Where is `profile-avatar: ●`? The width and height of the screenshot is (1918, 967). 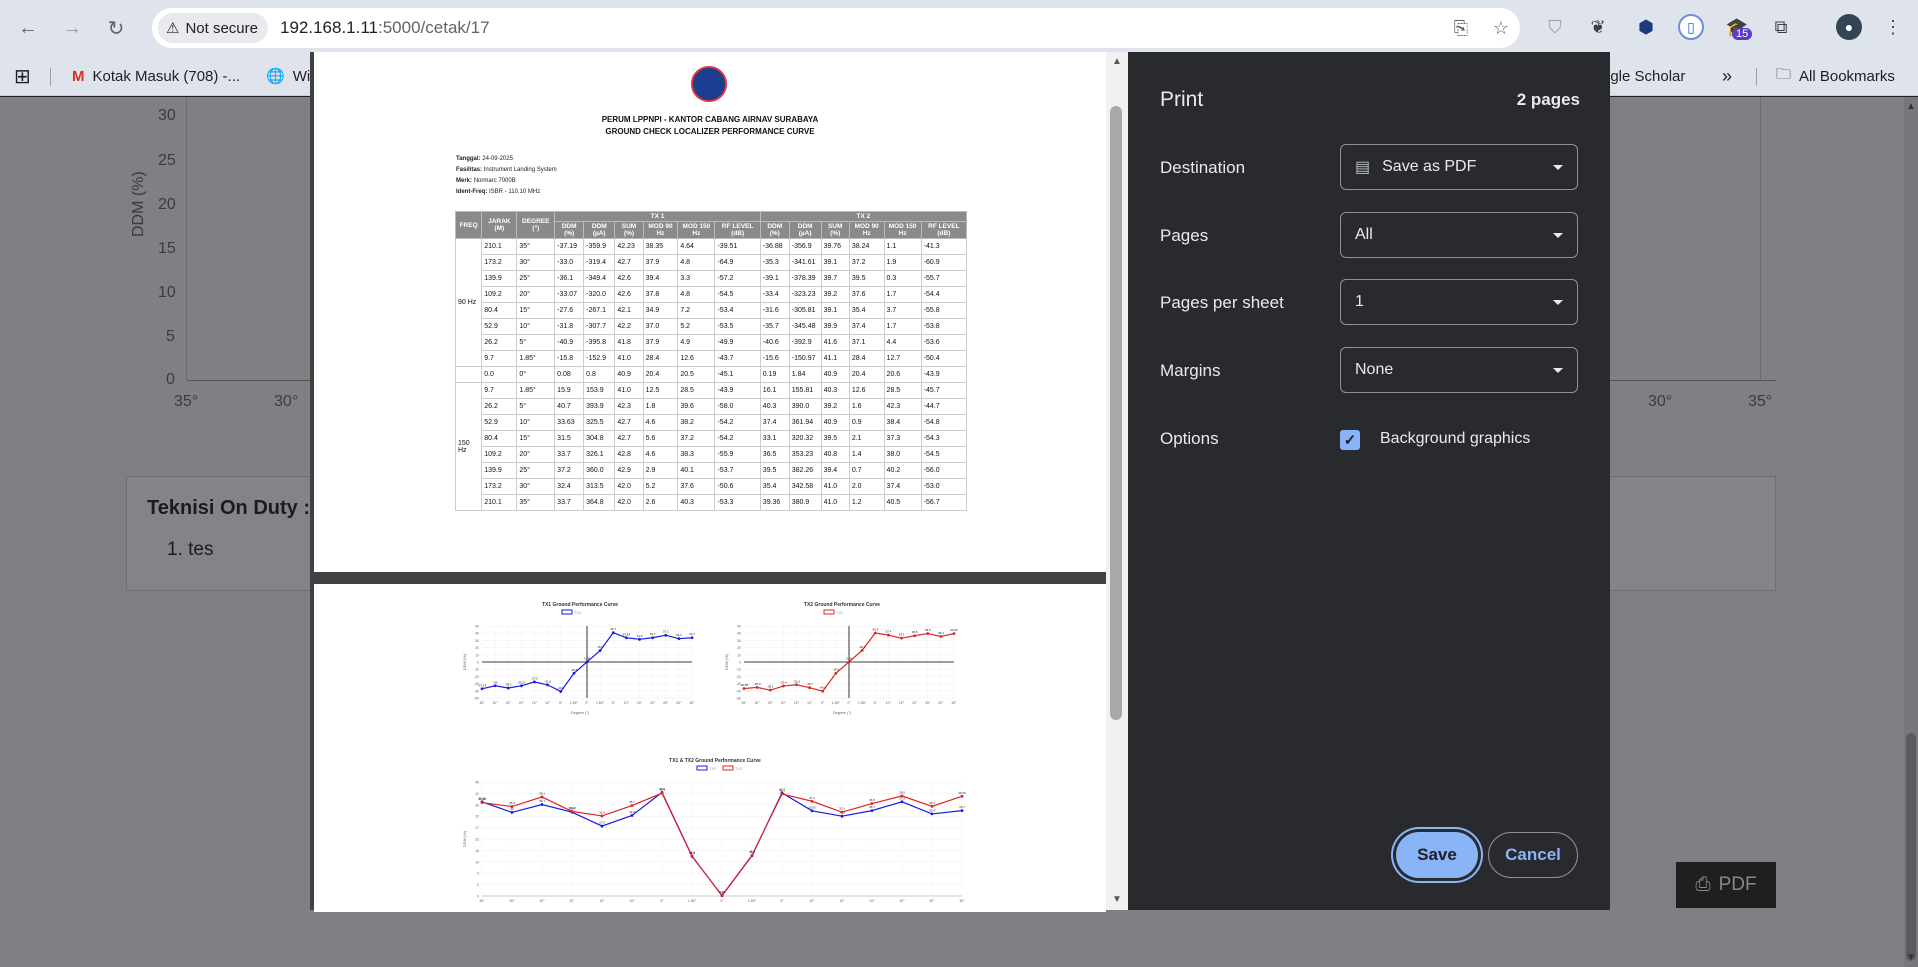 profile-avatar: ● is located at coordinates (1849, 27).